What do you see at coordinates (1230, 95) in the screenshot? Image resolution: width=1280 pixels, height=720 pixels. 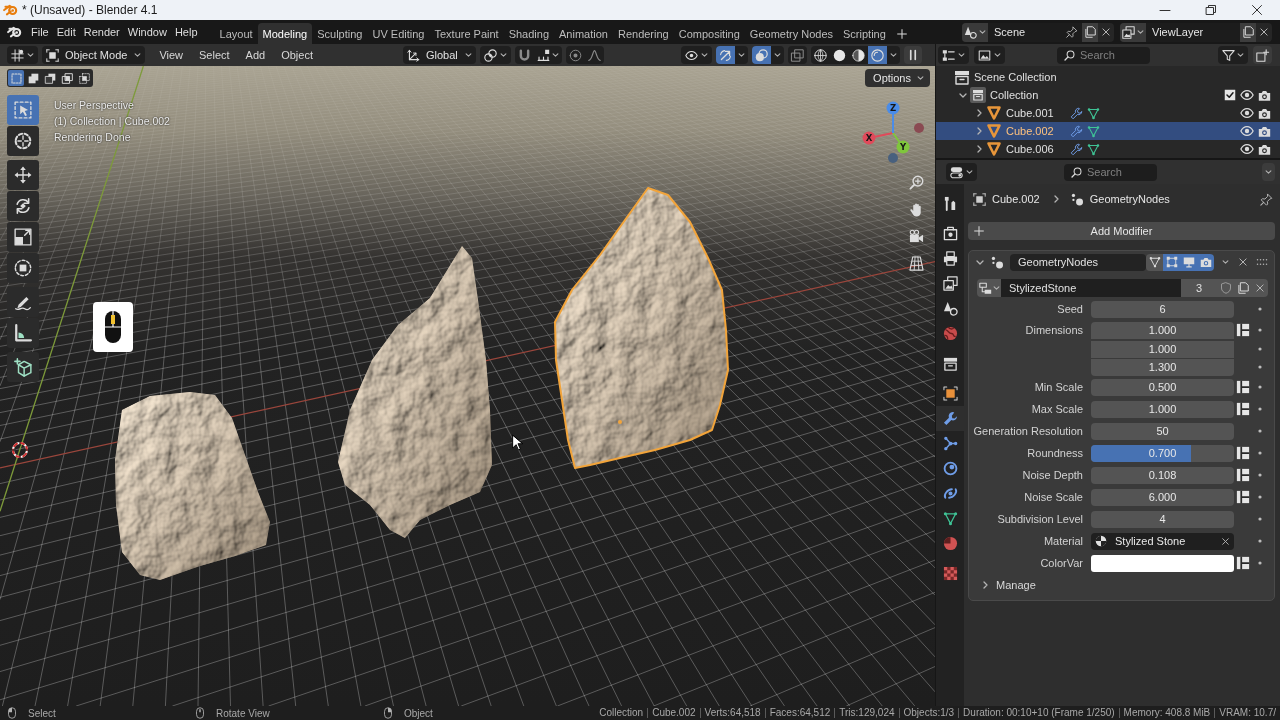 I see `checkbox-icon` at bounding box center [1230, 95].